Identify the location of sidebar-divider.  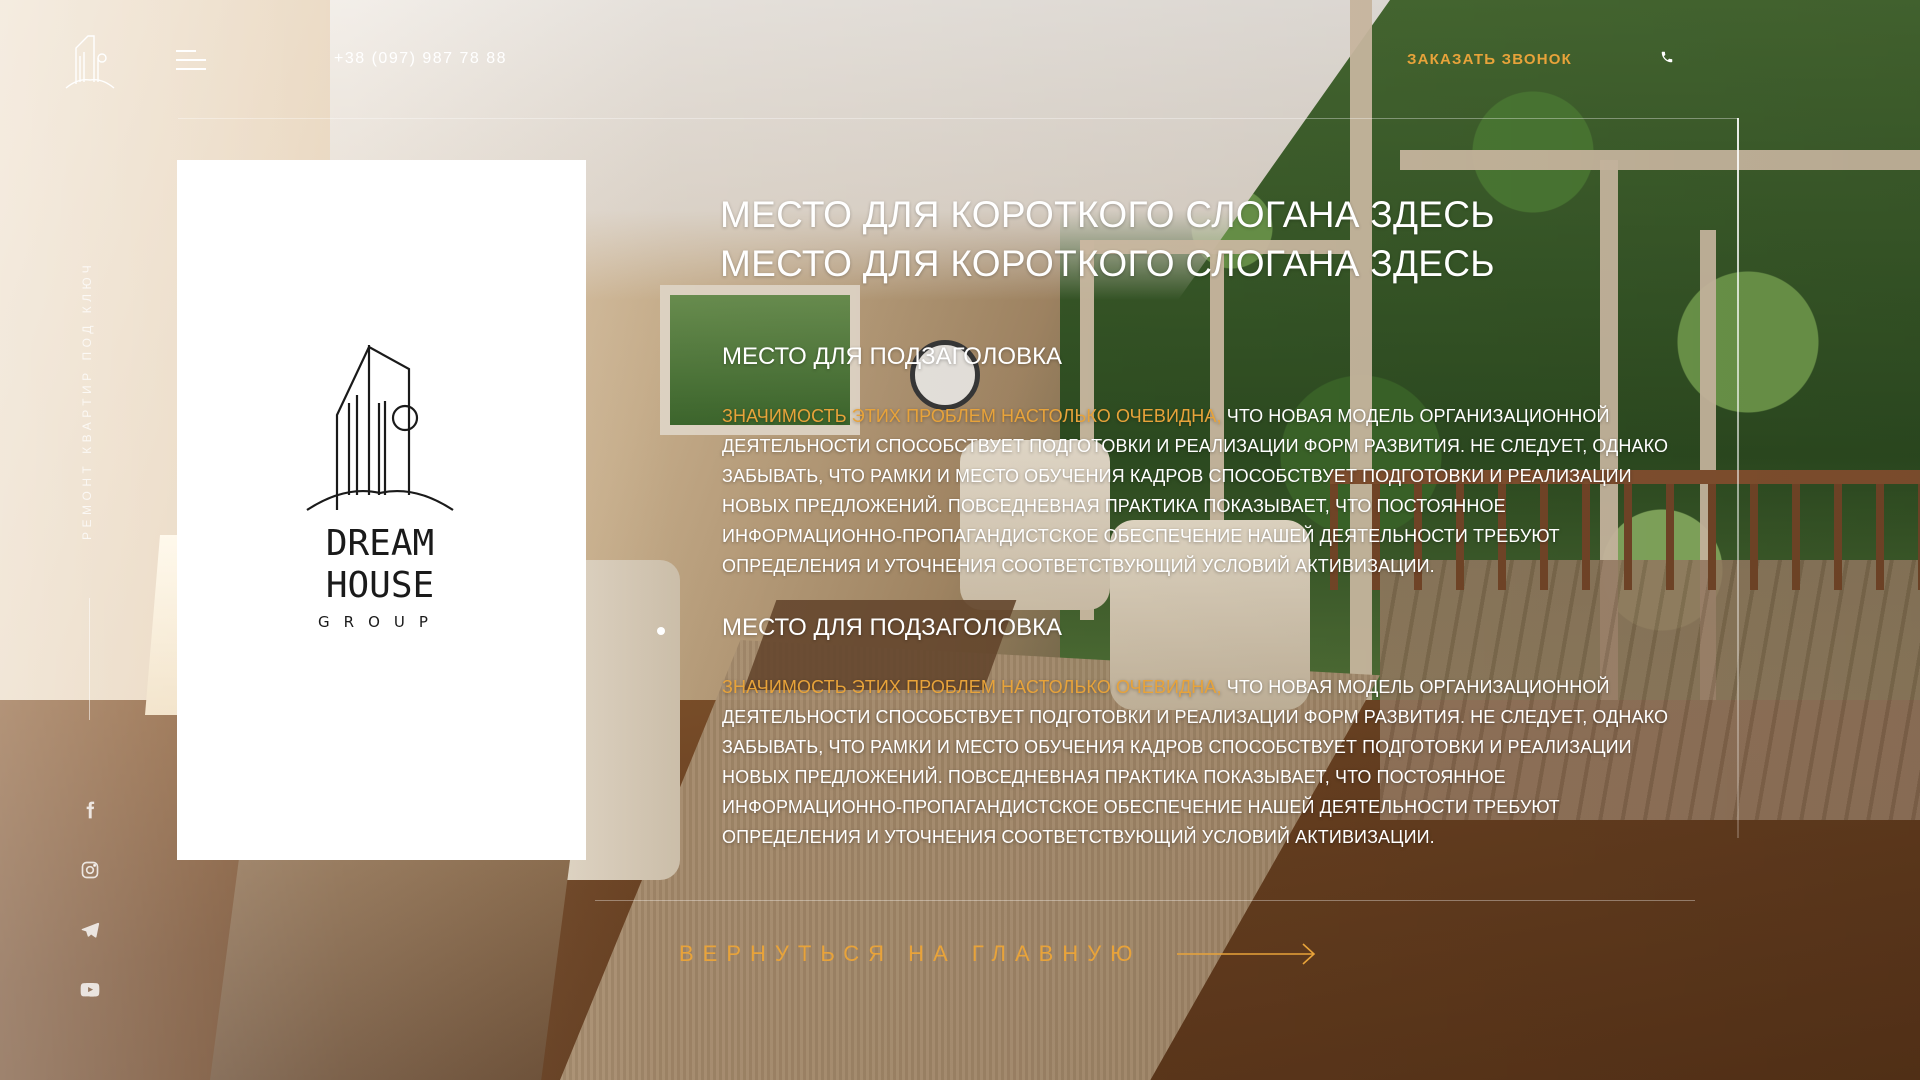
(89, 659).